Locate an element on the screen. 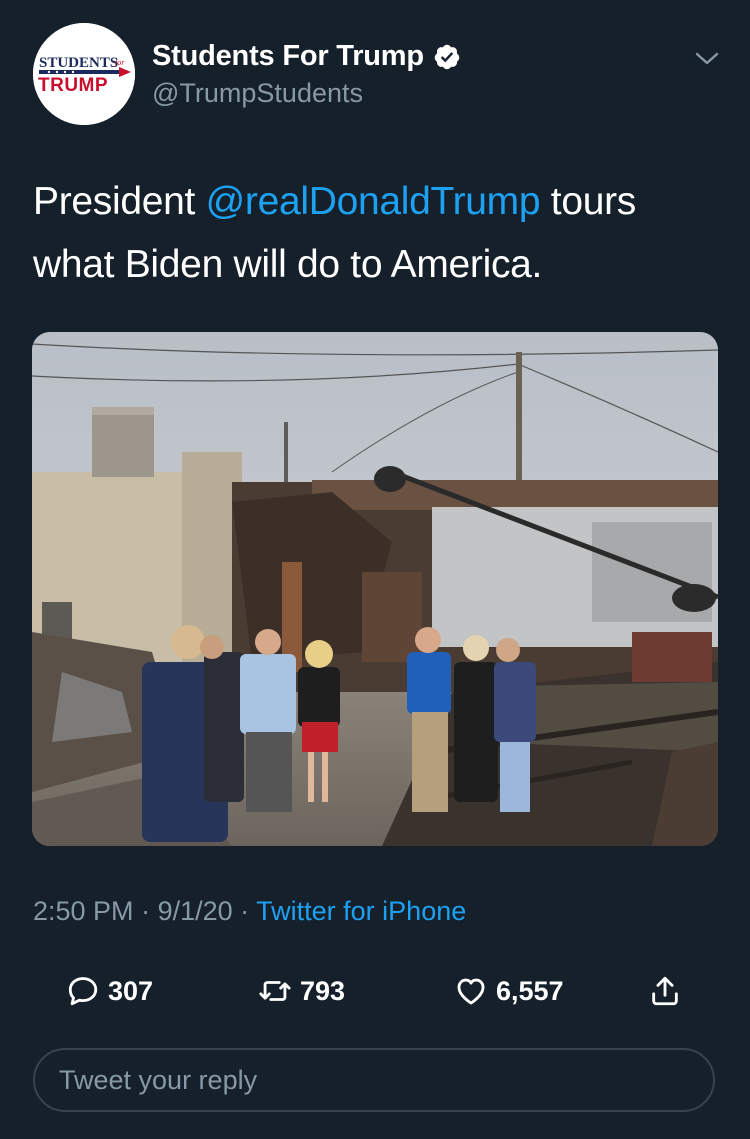 Image resolution: width=750 pixels, height=1139 pixels. avatar: STUDENTS for TRUMP is located at coordinates (84, 74).